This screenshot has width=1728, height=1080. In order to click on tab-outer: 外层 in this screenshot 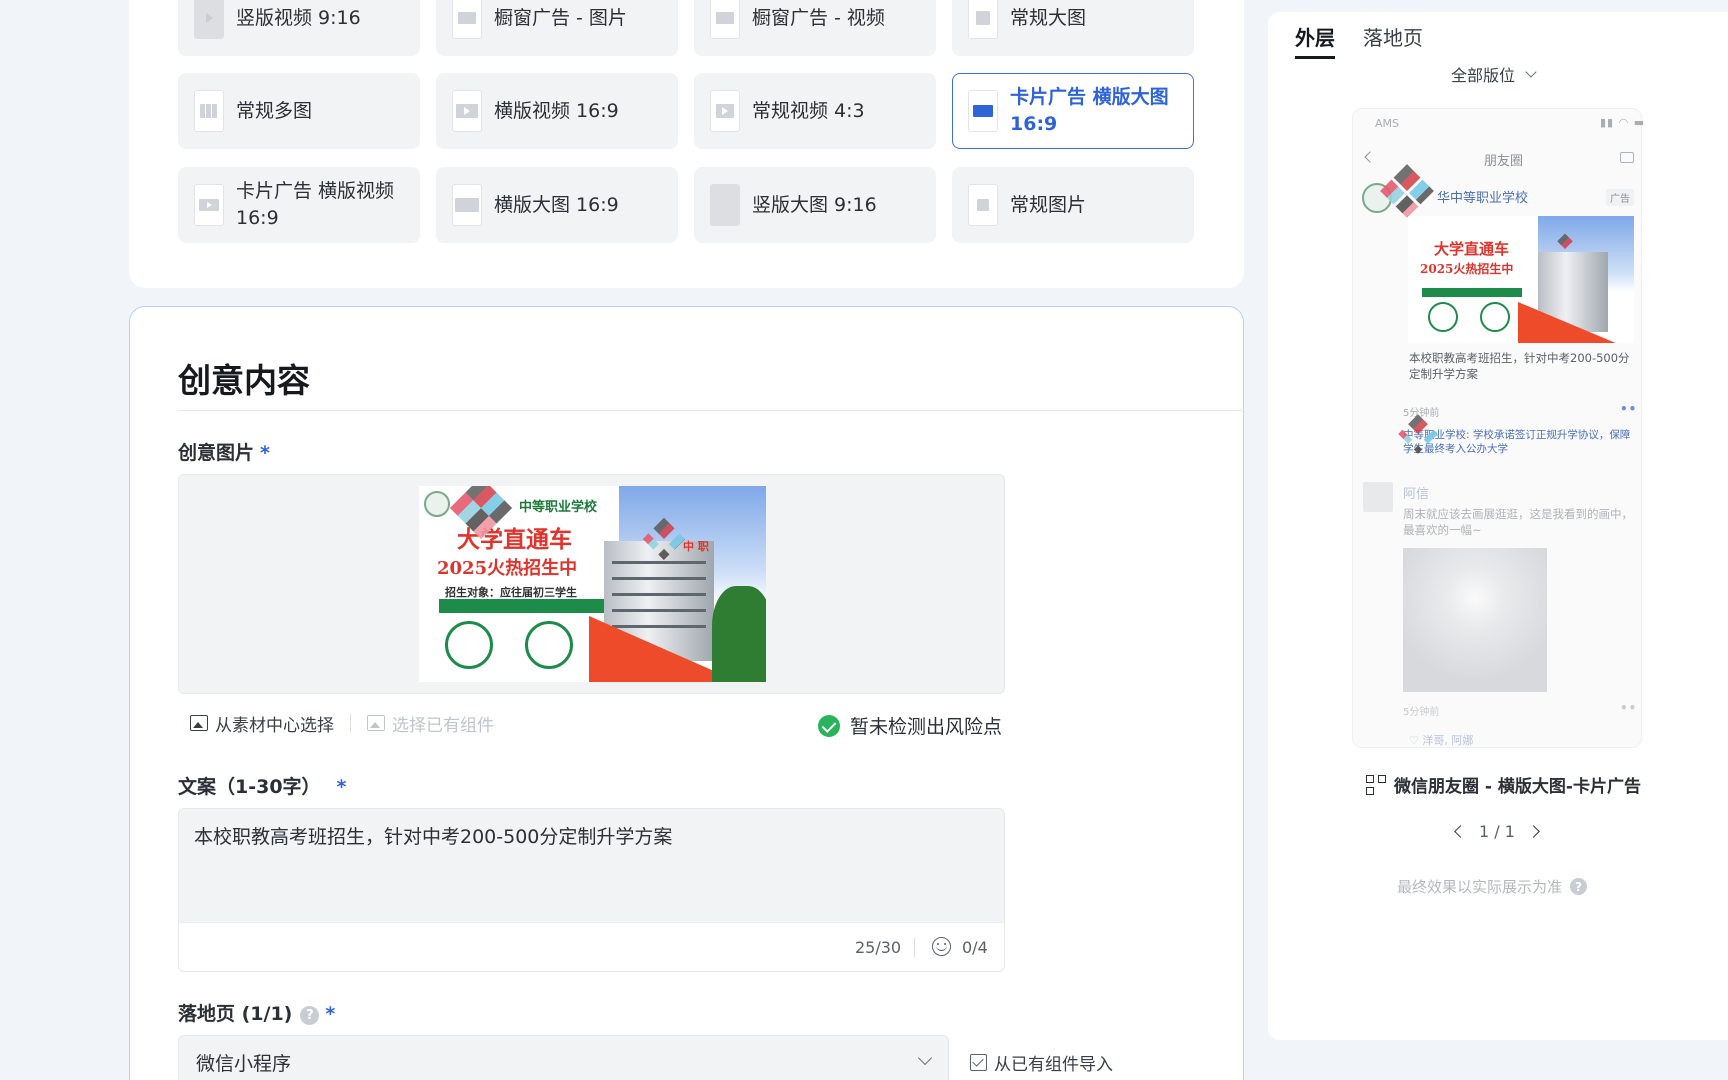, I will do `click(1315, 36)`.